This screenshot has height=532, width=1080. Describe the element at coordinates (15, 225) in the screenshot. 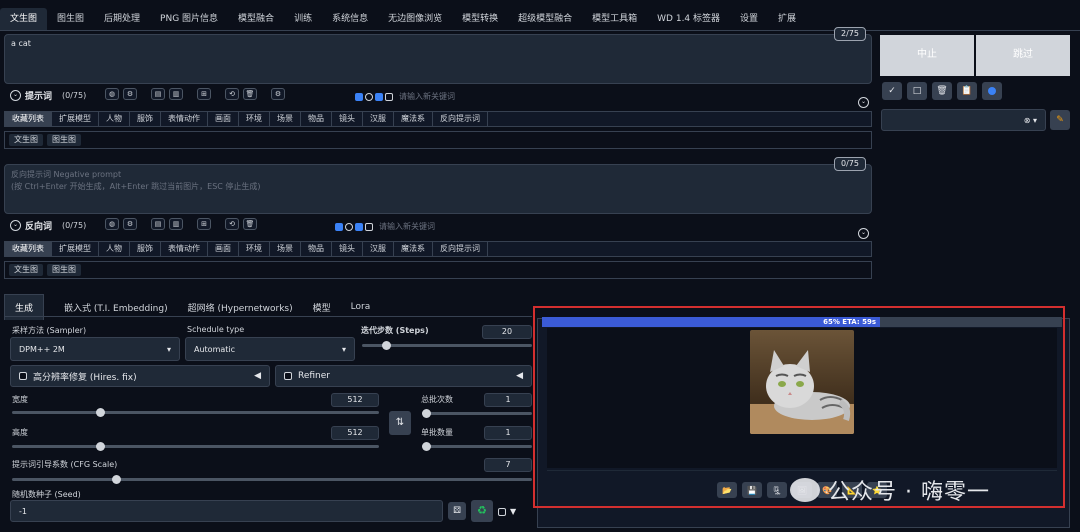

I see `collapse-icon: ⌄` at that location.